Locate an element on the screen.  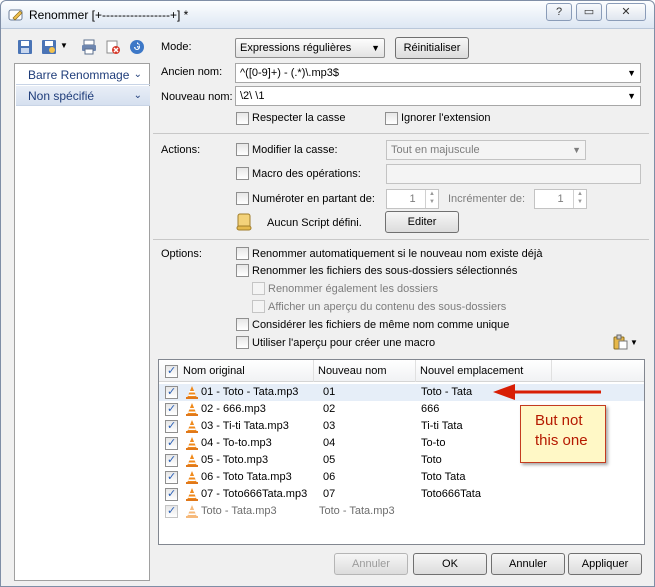
original-name-cell: 05 - Toto.mp3 is located at coordinates (235, 460).